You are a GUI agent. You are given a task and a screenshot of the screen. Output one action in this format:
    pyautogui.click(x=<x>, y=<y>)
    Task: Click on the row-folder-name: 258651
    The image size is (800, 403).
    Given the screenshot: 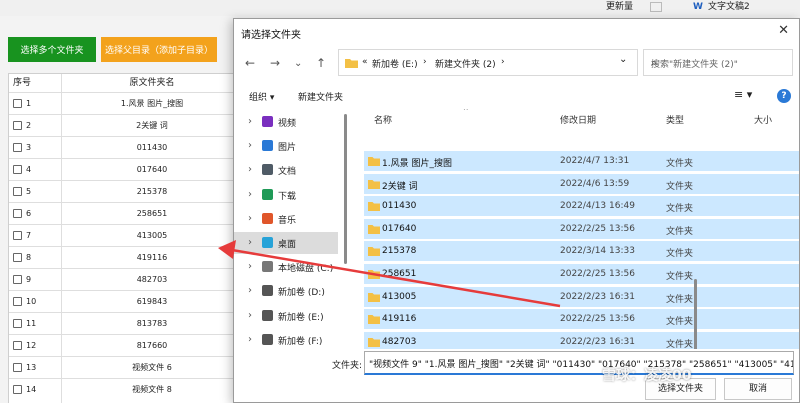 What is the action you would take?
    pyautogui.click(x=152, y=213)
    